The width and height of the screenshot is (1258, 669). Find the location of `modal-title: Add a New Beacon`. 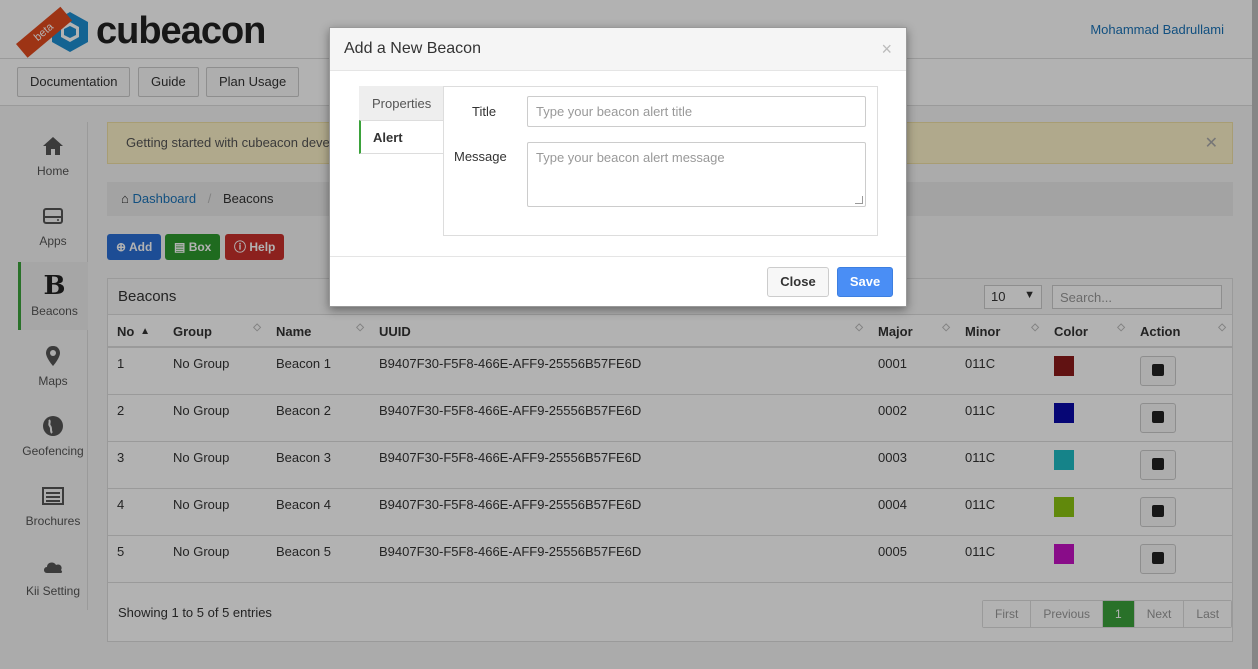

modal-title: Add a New Beacon is located at coordinates (412, 48).